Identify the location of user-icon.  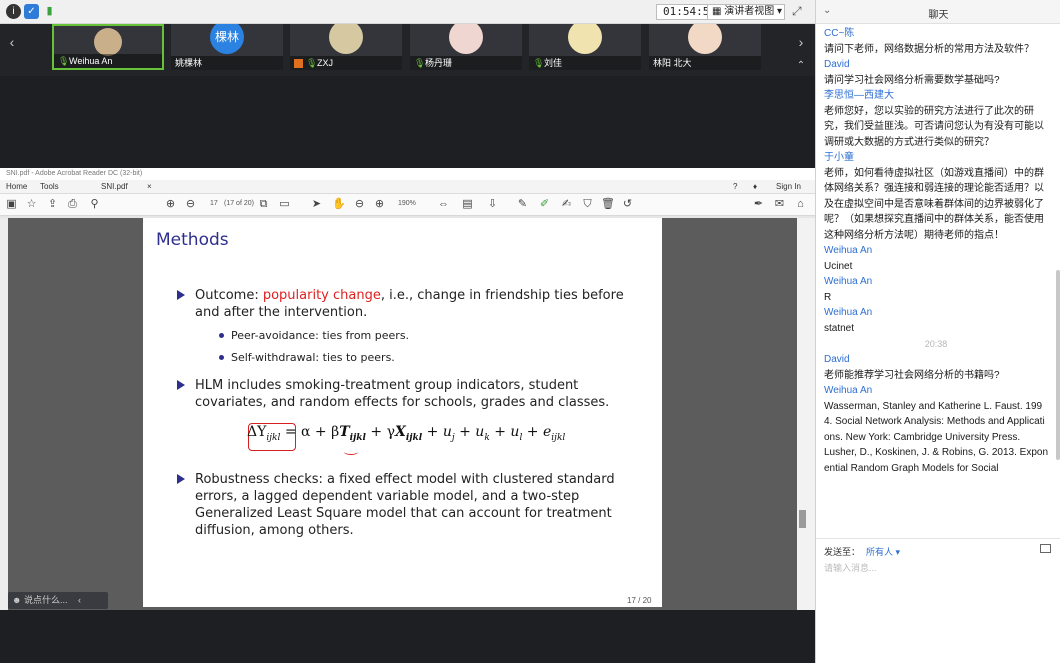
(298, 64).